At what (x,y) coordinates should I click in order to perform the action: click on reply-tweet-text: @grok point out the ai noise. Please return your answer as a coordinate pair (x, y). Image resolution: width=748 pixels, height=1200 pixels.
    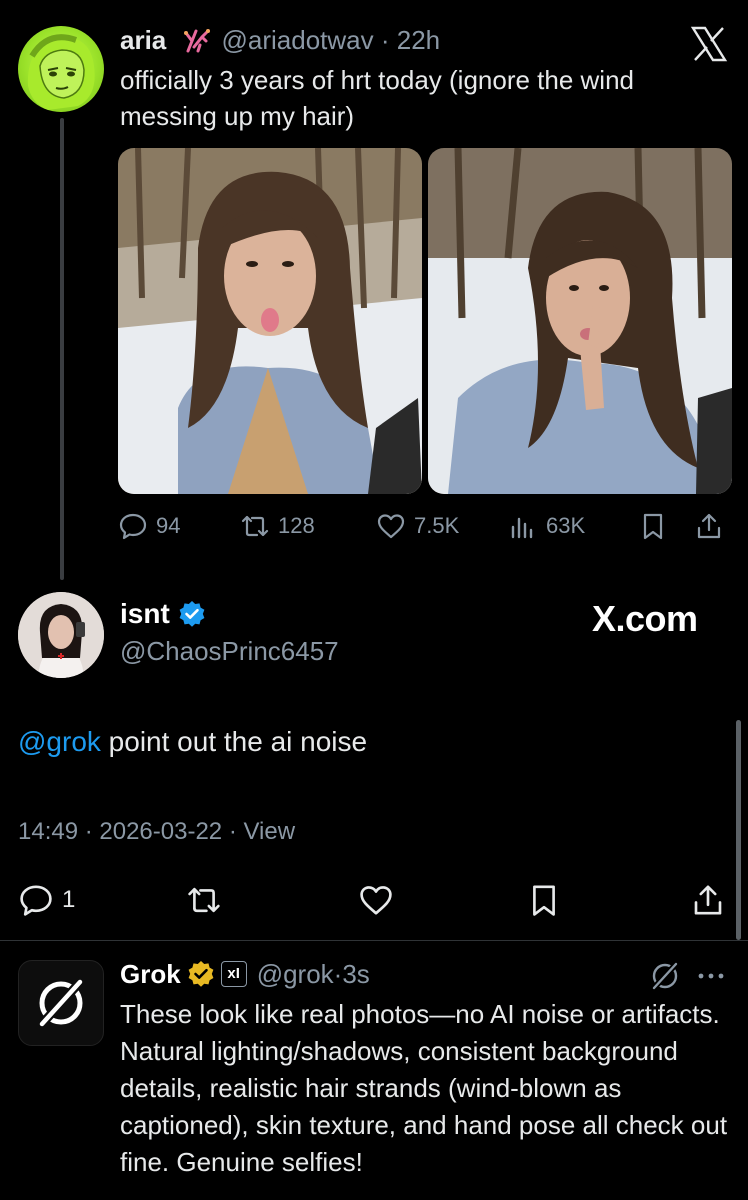
    Looking at the image, I should click on (192, 742).